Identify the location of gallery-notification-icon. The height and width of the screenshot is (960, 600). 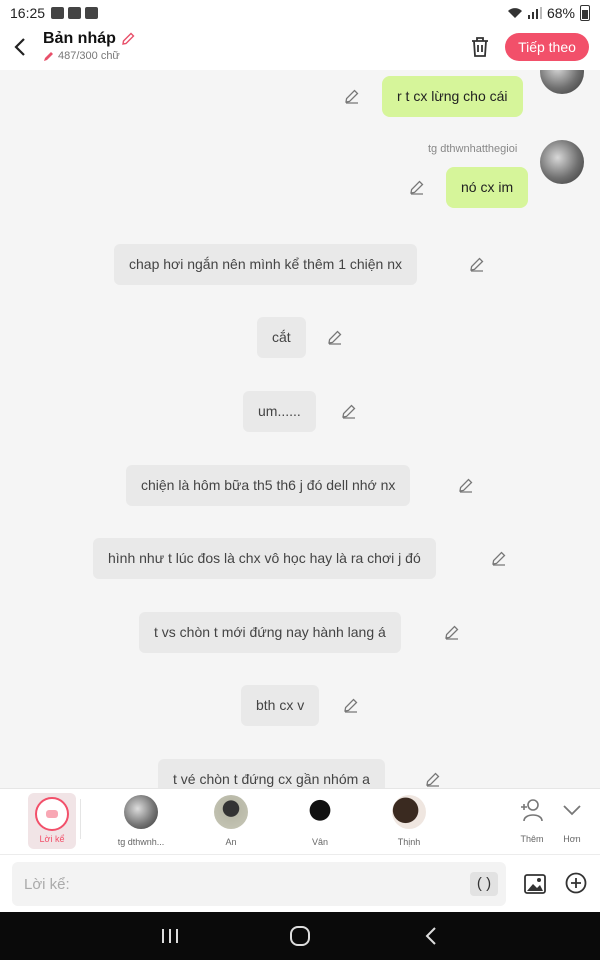
(58, 13).